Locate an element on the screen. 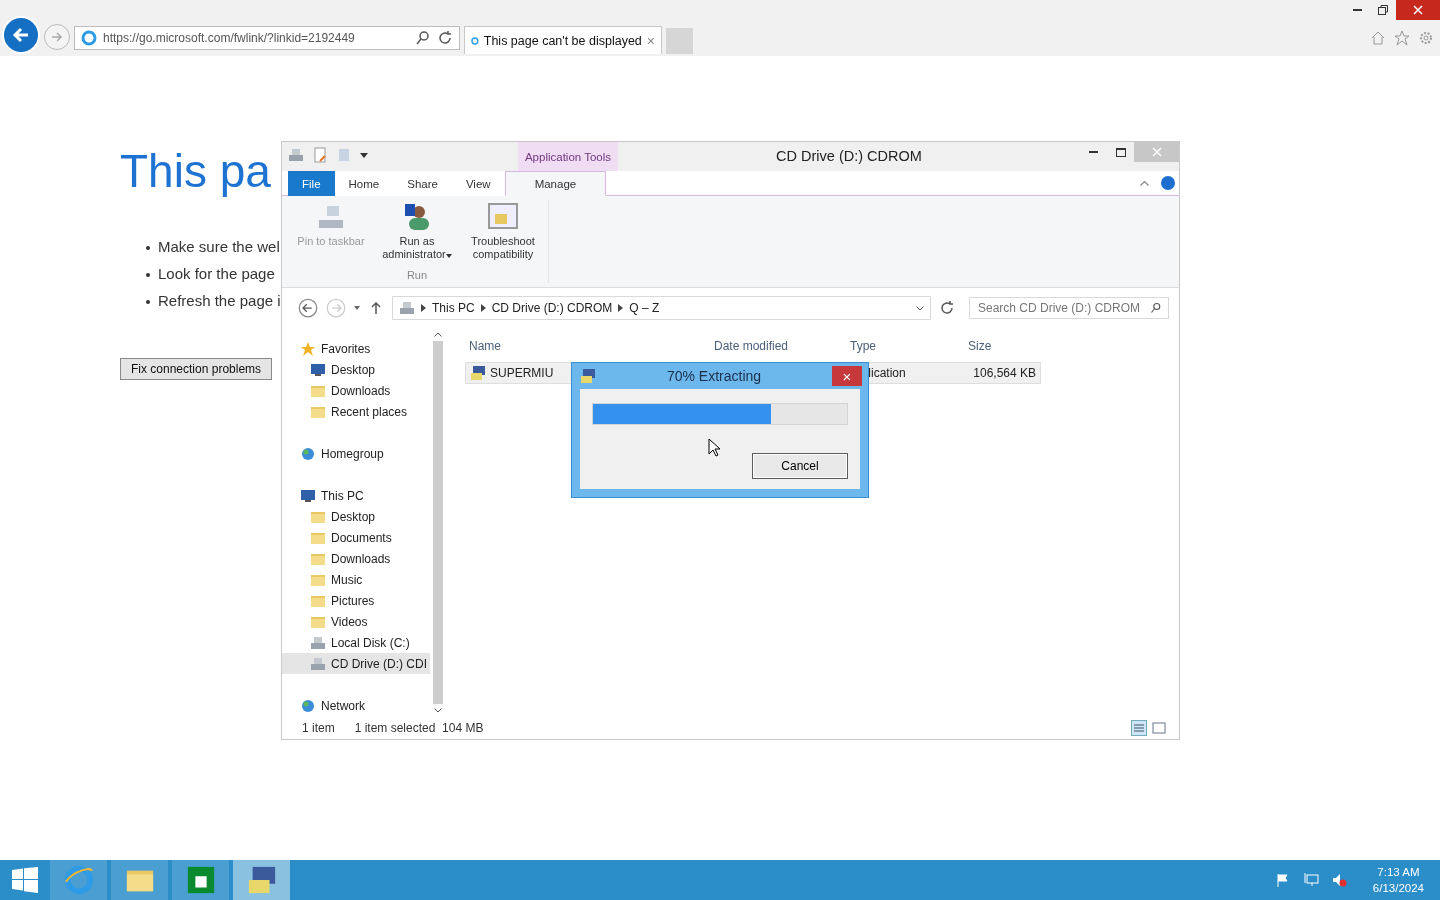  suggestion-text: Look for the page is located at coordinates (216, 273).